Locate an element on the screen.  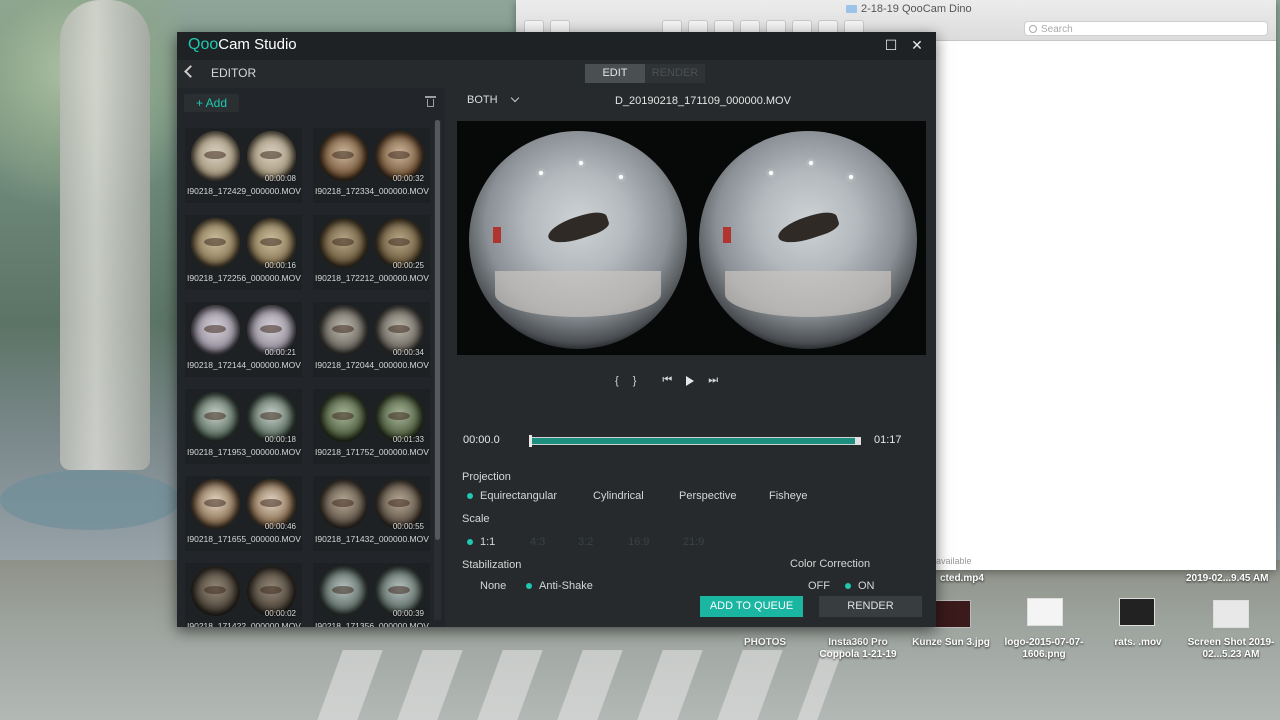
desktop-item-photos: PHOTOS is located at coordinates (765, 643).